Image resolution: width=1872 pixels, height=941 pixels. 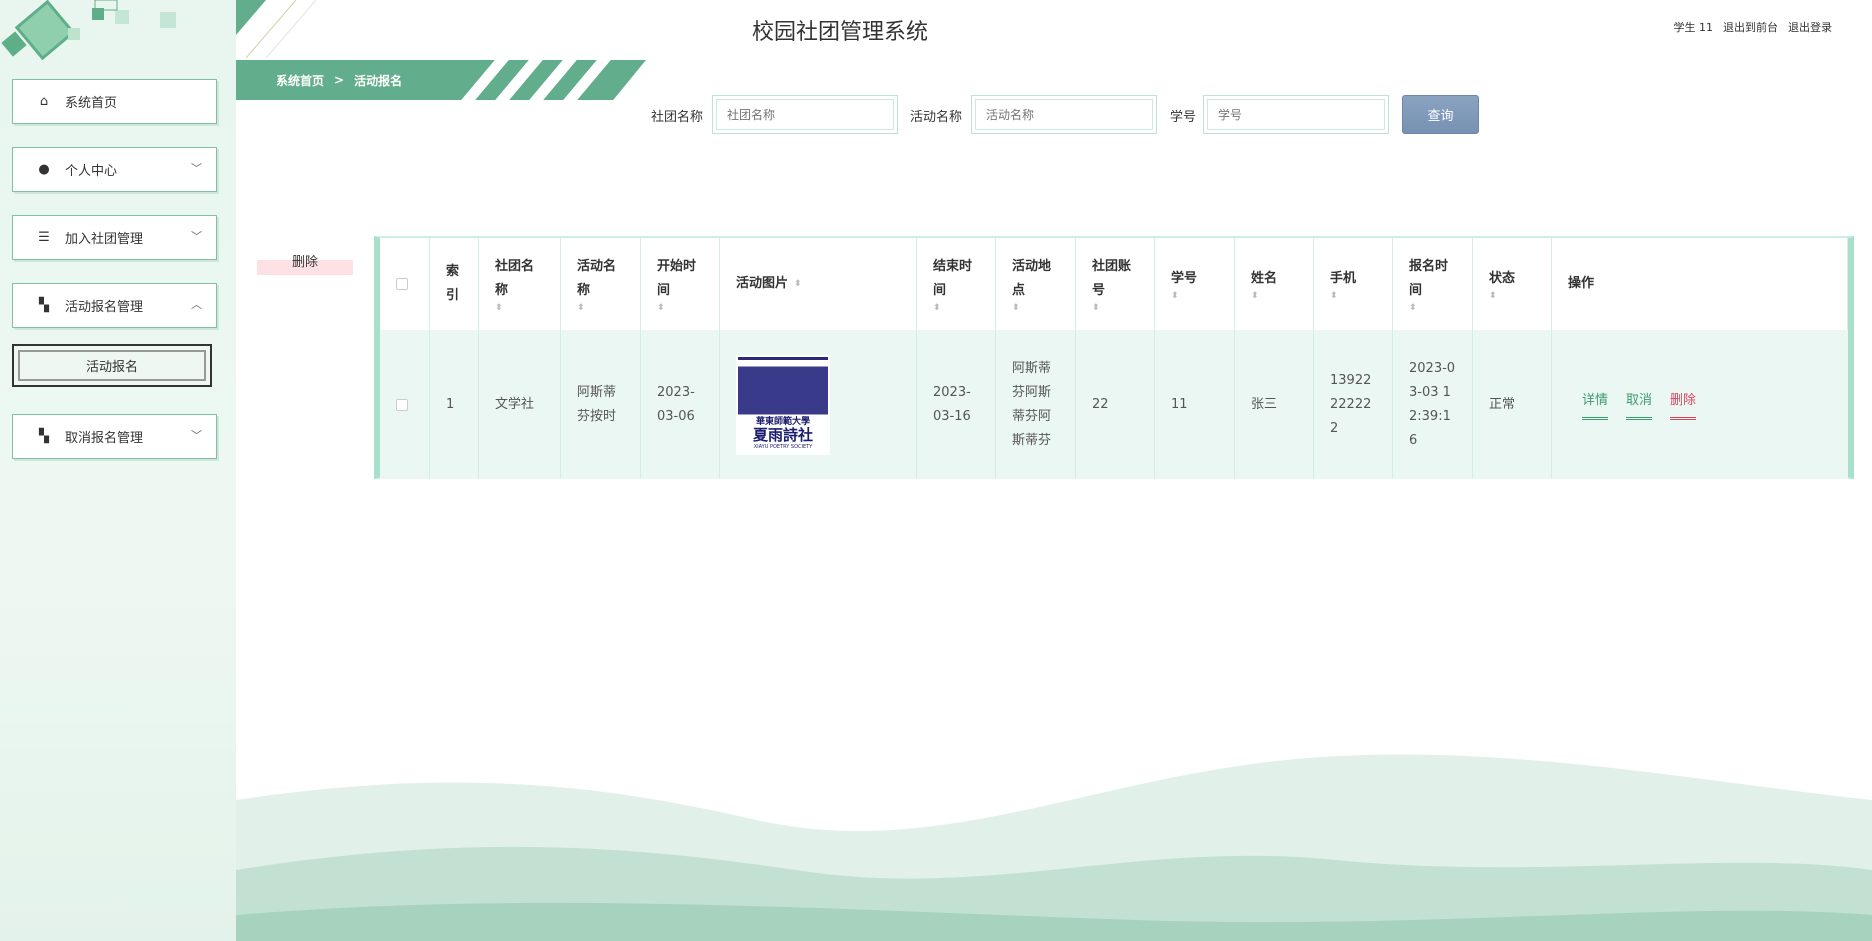 What do you see at coordinates (112, 365) in the screenshot?
I see `sidebar-subitem-activity-signup: 活动报名` at bounding box center [112, 365].